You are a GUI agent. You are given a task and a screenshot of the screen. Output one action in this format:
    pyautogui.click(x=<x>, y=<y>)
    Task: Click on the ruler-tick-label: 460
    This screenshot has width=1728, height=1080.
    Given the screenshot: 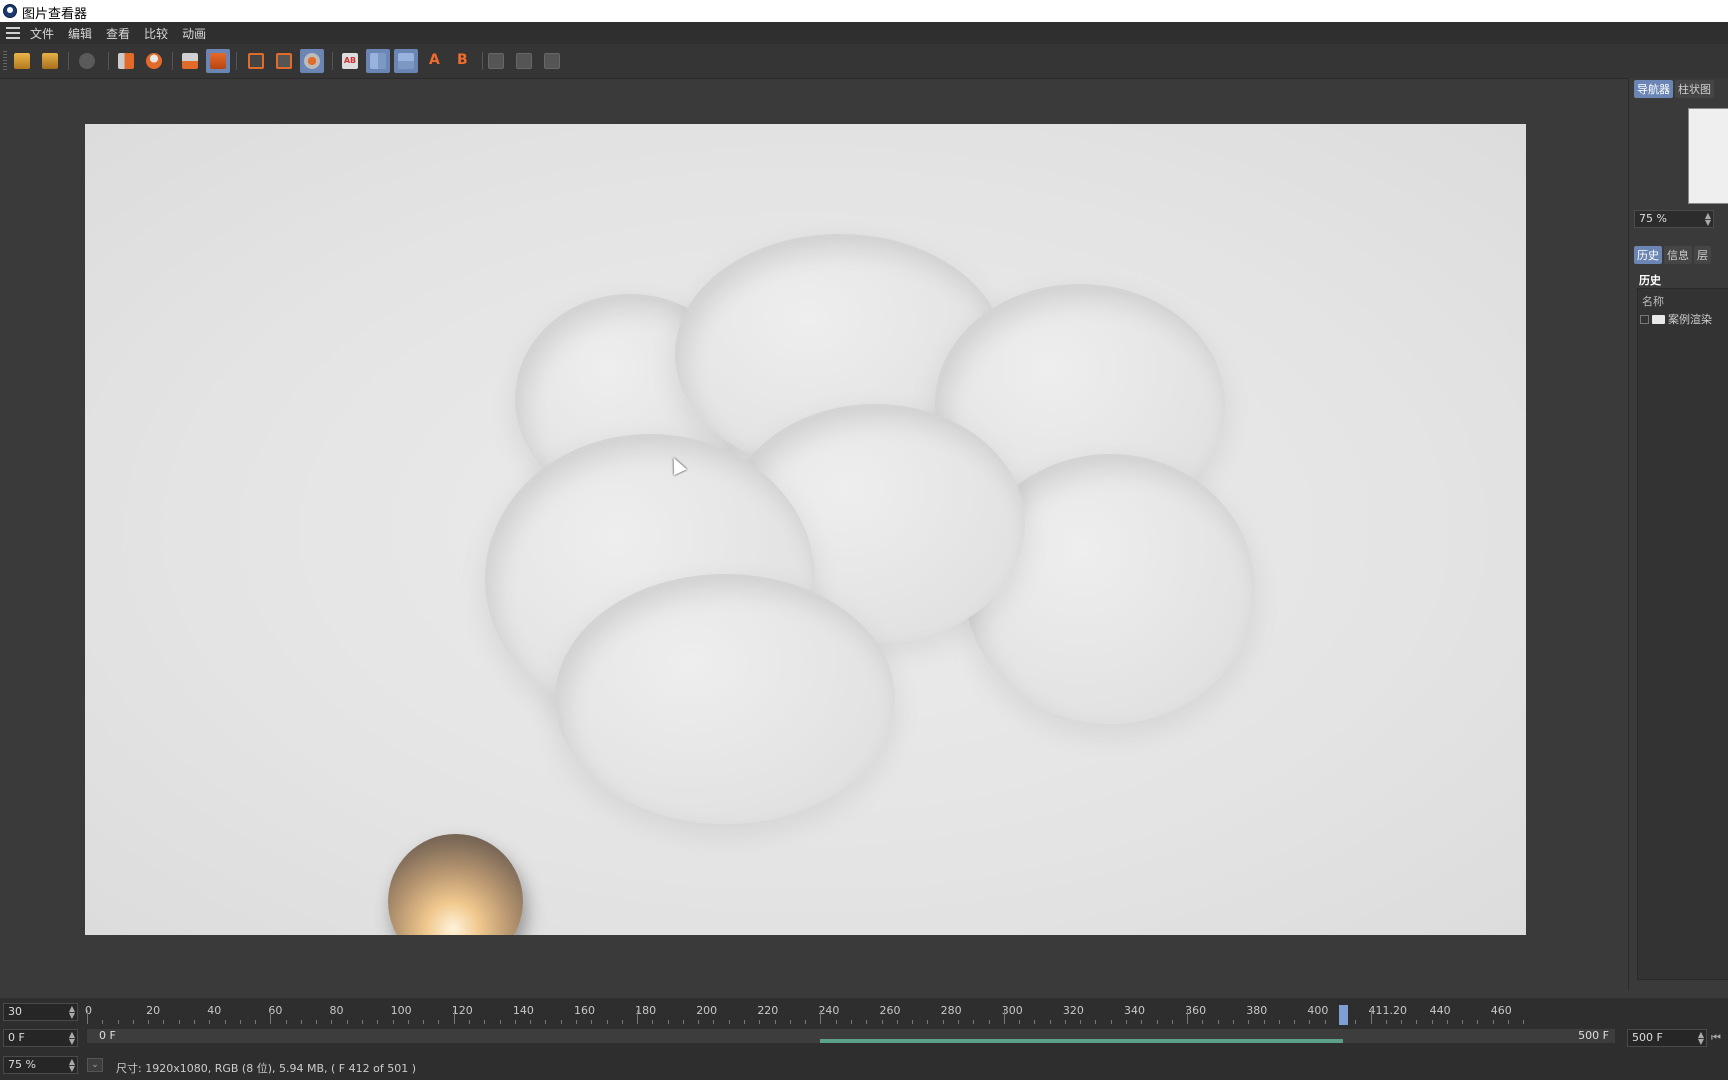 What is the action you would take?
    pyautogui.click(x=1501, y=1010)
    